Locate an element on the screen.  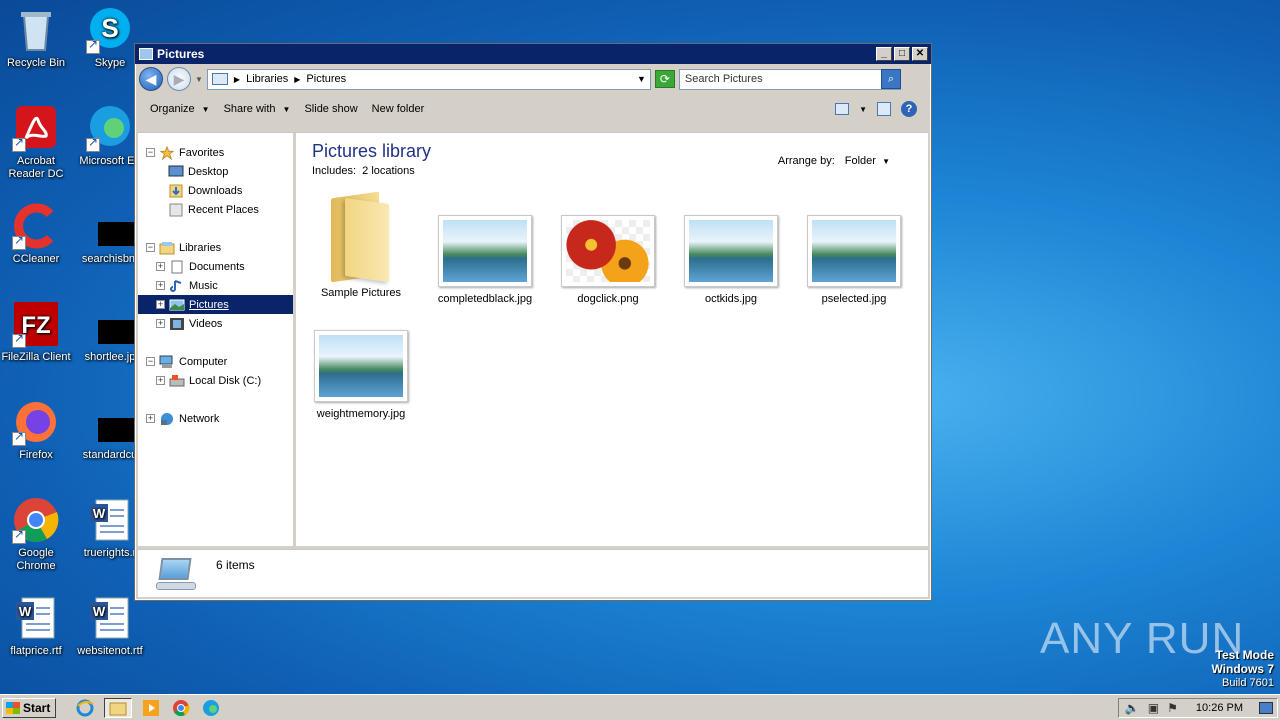
preview-pane-icon is located at coordinates (884, 109).